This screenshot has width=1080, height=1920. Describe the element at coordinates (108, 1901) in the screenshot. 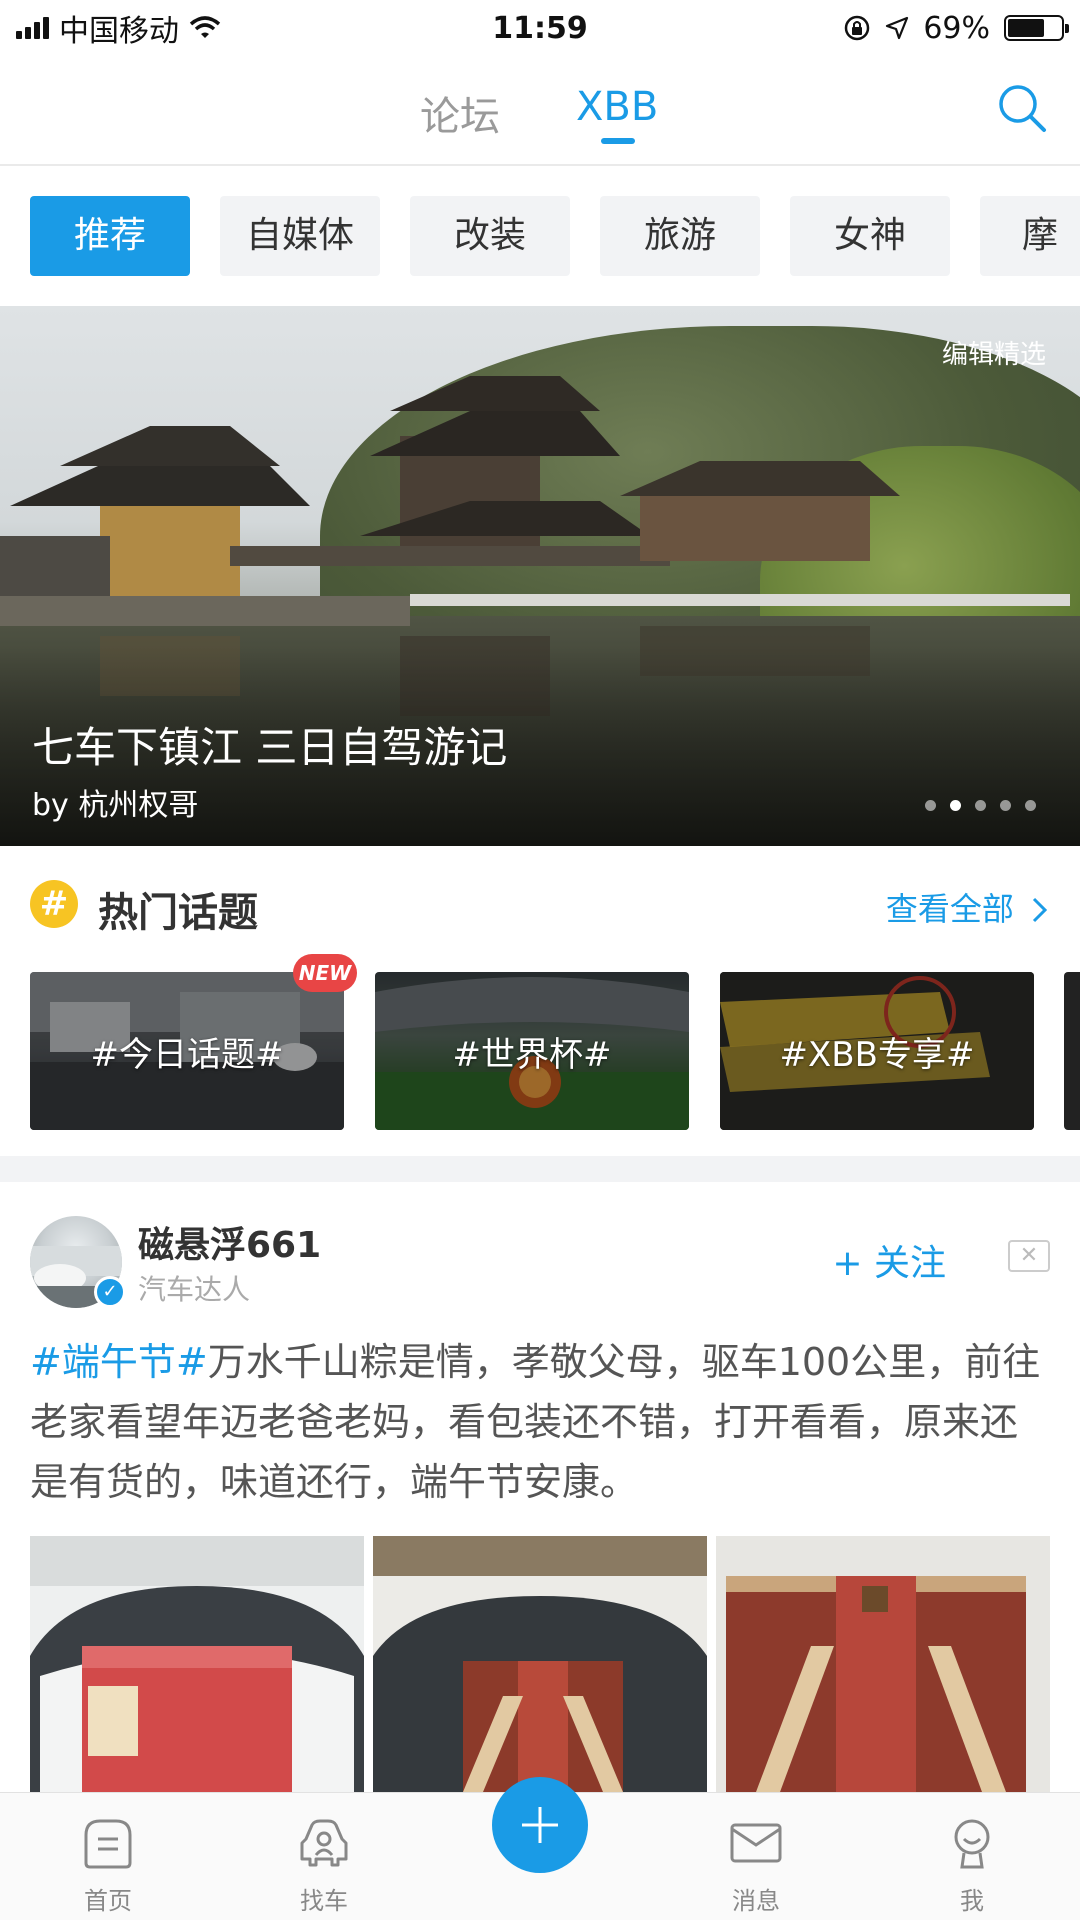

I see `tab-home-label: 首页` at that location.